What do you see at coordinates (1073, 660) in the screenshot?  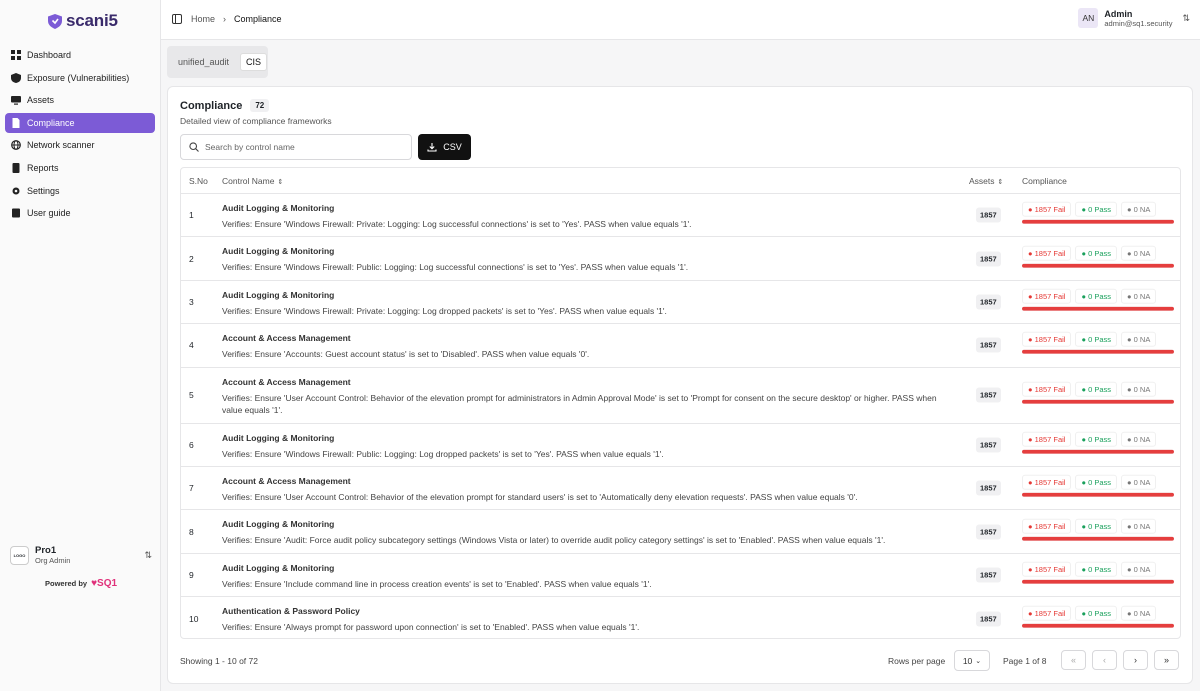 I see `first-page-button: «` at bounding box center [1073, 660].